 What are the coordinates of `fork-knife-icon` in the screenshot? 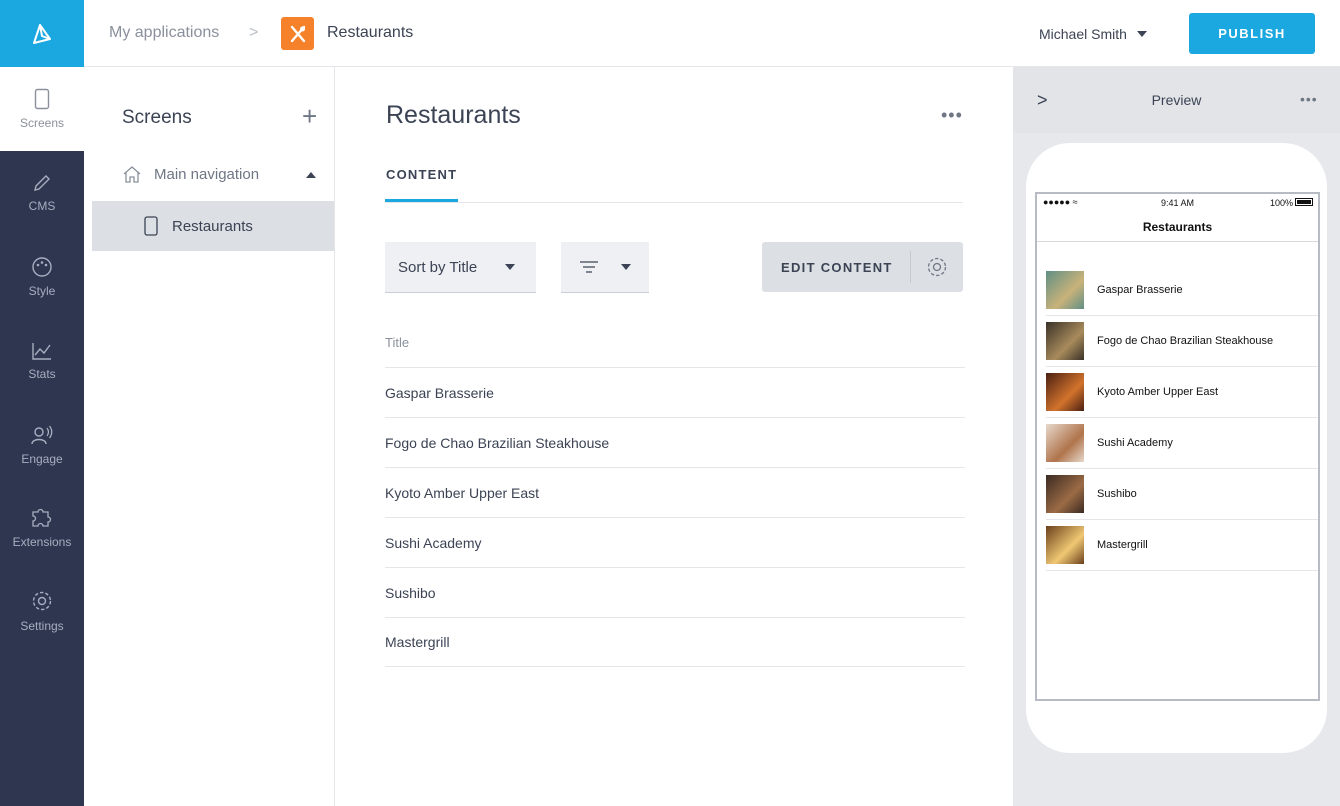 It's located at (297, 33).